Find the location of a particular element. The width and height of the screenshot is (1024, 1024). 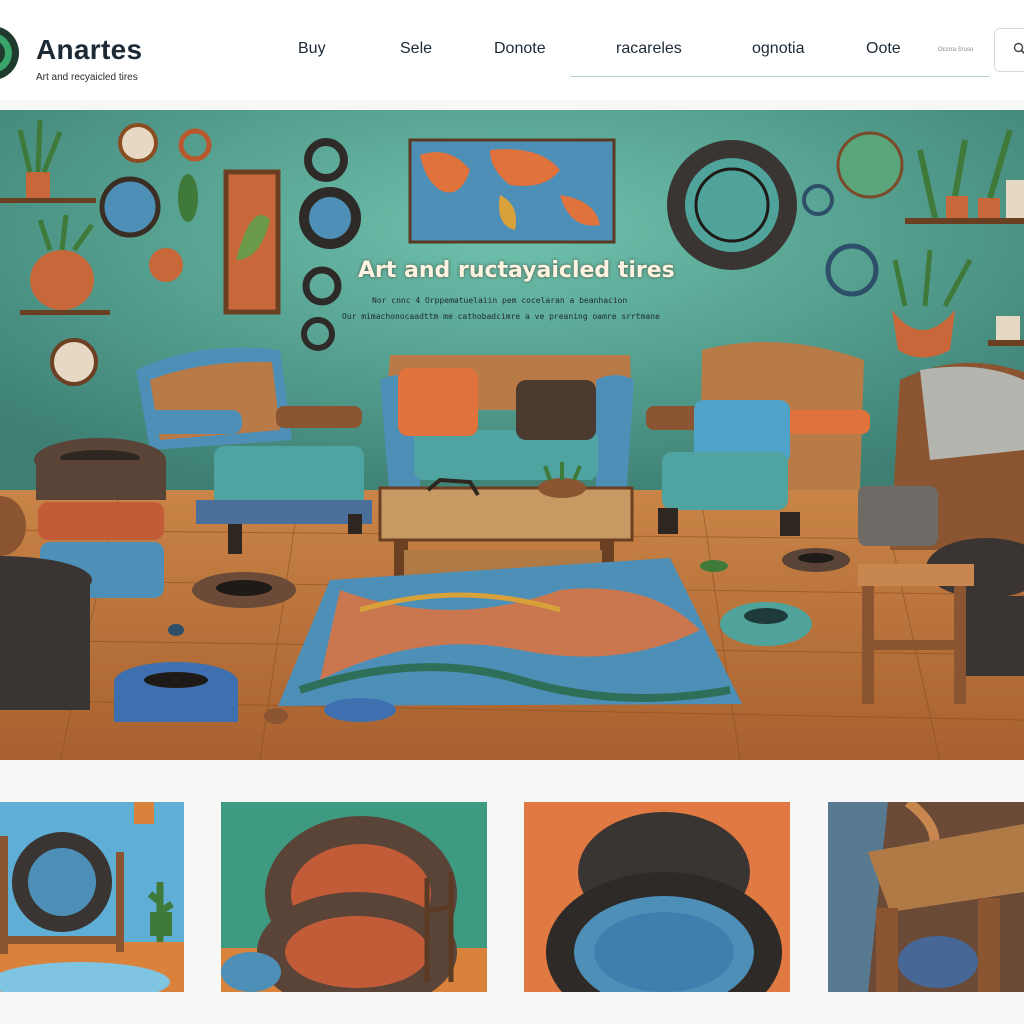

tire-planter-icon is located at coordinates (657, 897).